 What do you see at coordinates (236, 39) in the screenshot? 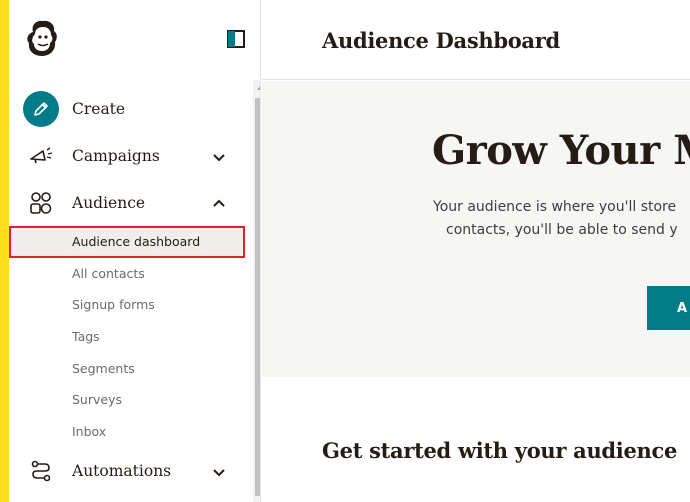
I see `collapse-sidebar-icon` at bounding box center [236, 39].